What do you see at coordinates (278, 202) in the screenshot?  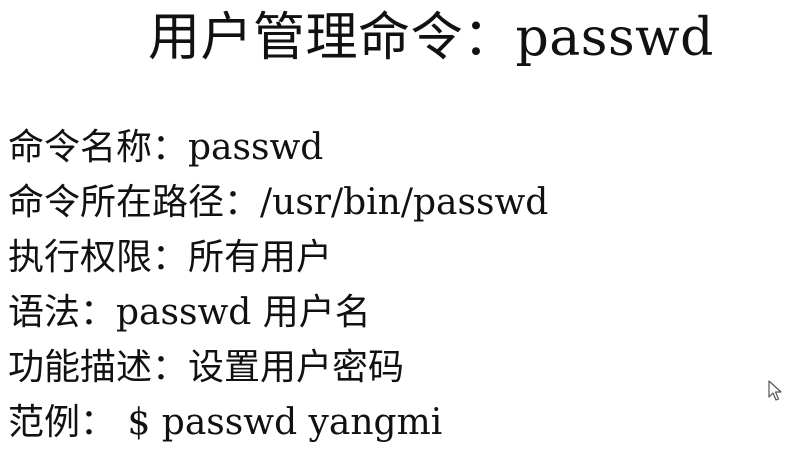 I see `command-path-line: 命令所在路径：/usr/bin/passwd` at bounding box center [278, 202].